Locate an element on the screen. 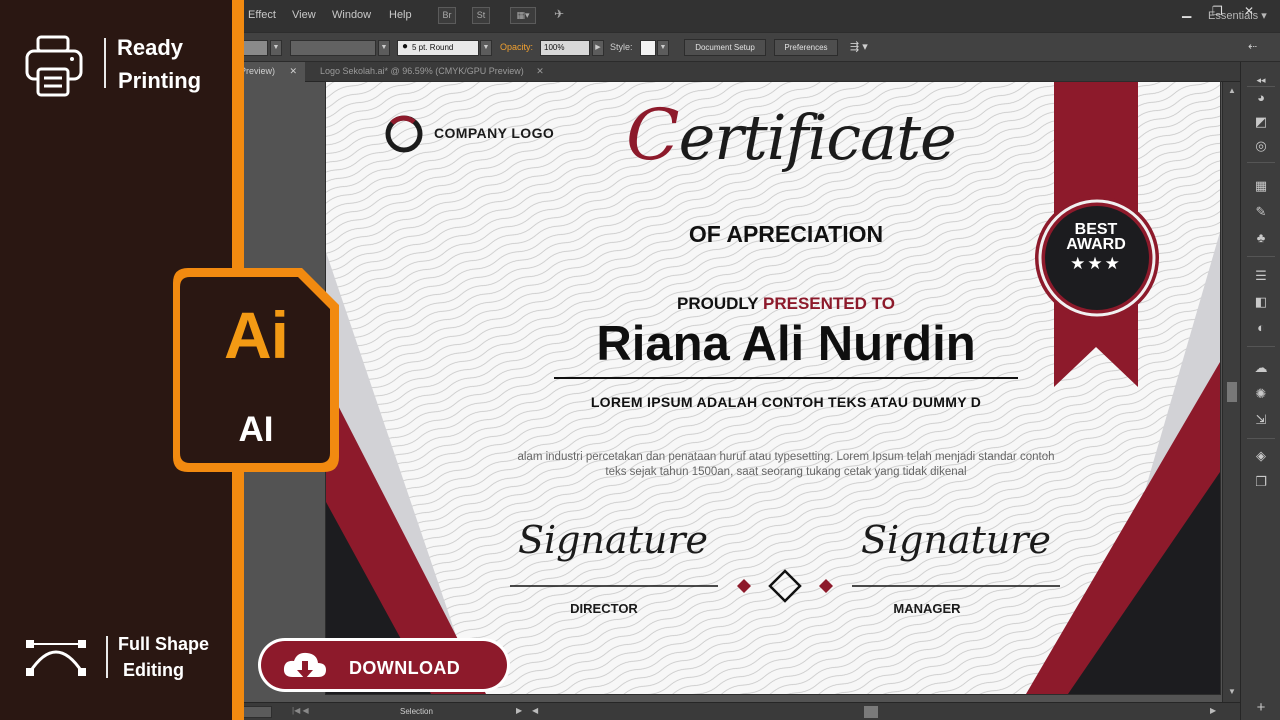 The image size is (1280, 720). printer-icon is located at coordinates (54, 66).